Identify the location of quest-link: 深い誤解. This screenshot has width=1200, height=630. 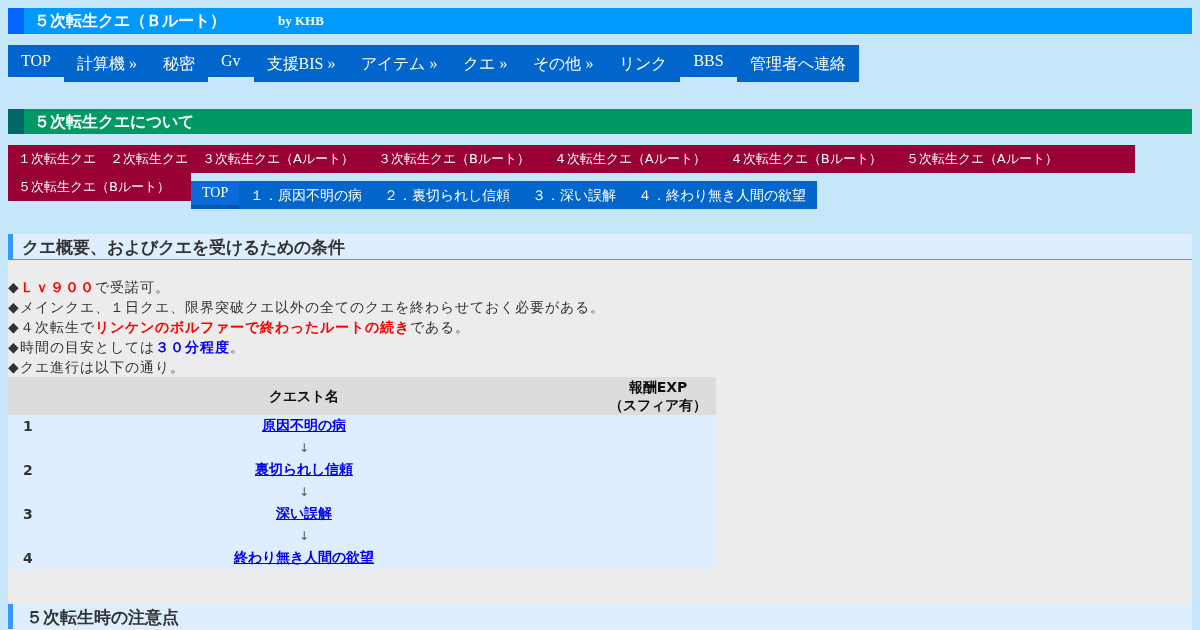
(304, 514).